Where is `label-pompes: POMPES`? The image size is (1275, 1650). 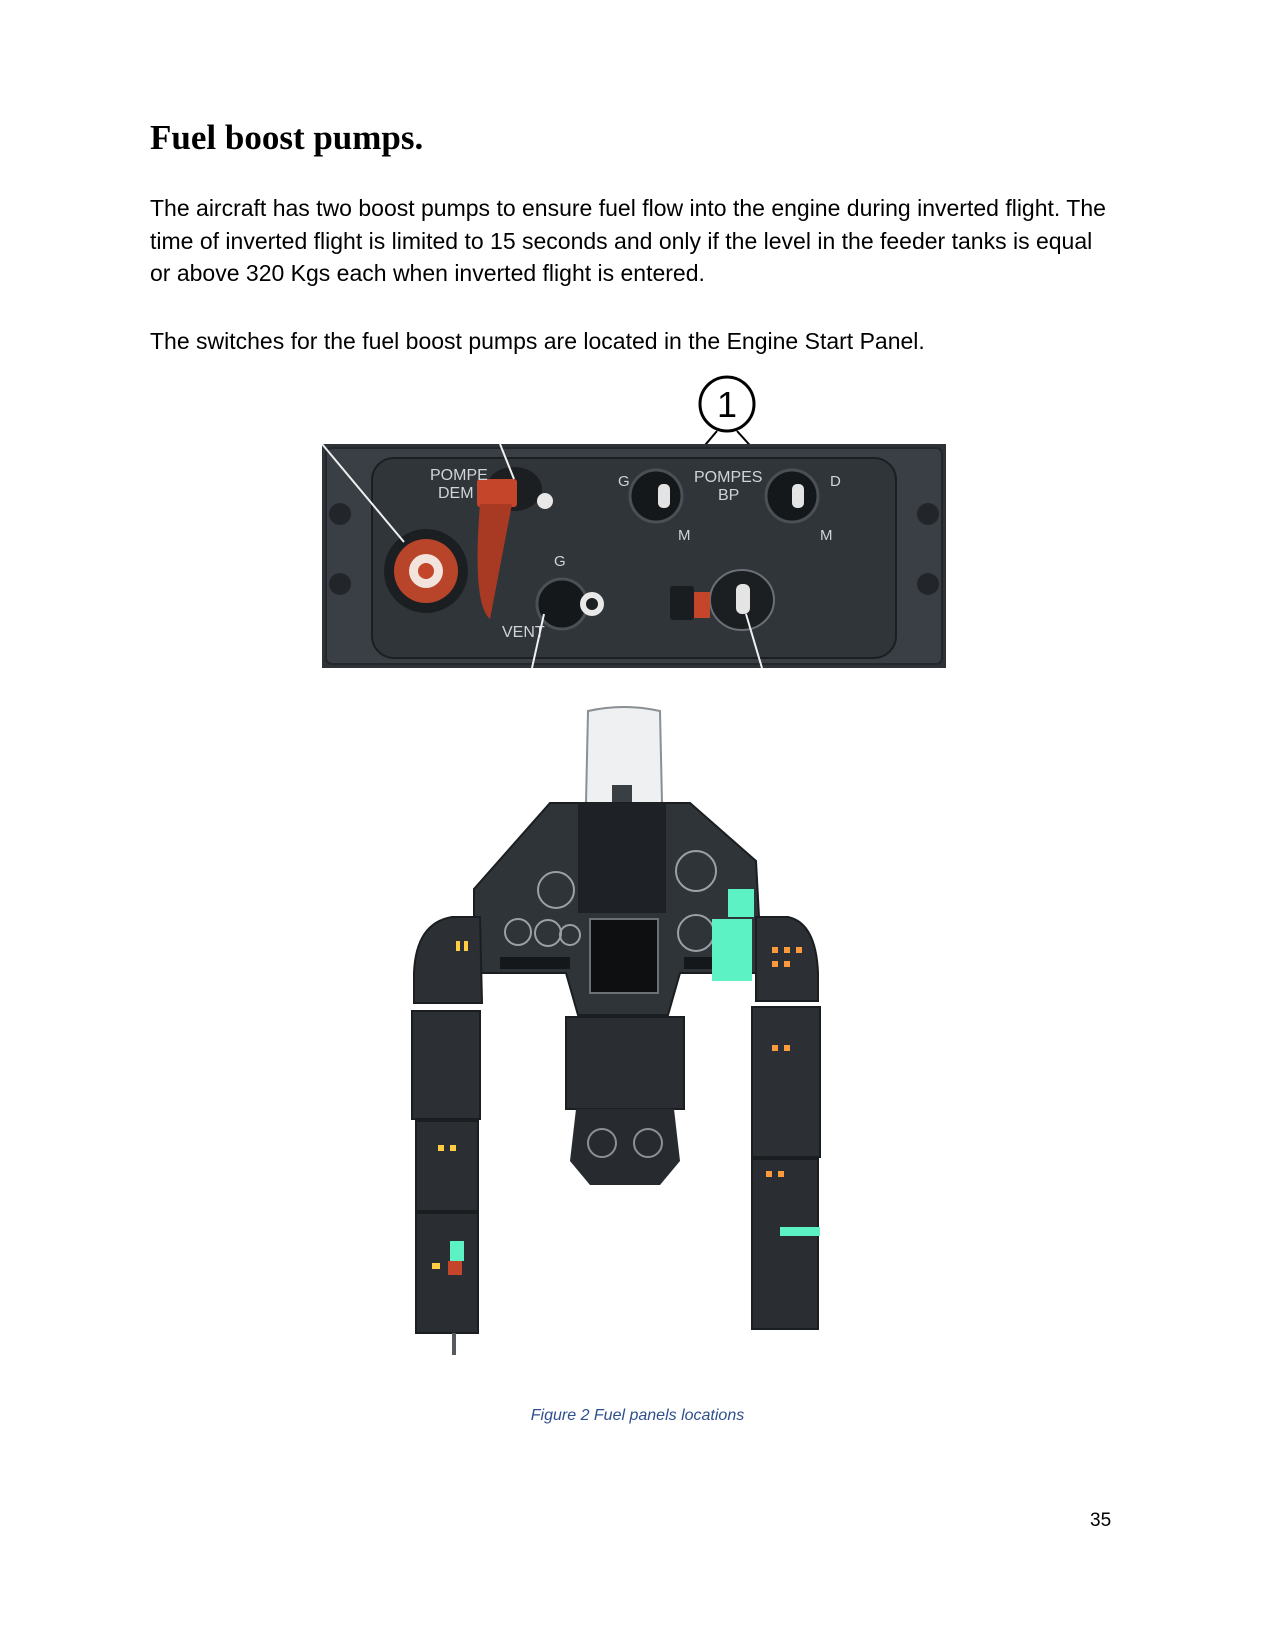 label-pompes: POMPES is located at coordinates (728, 477).